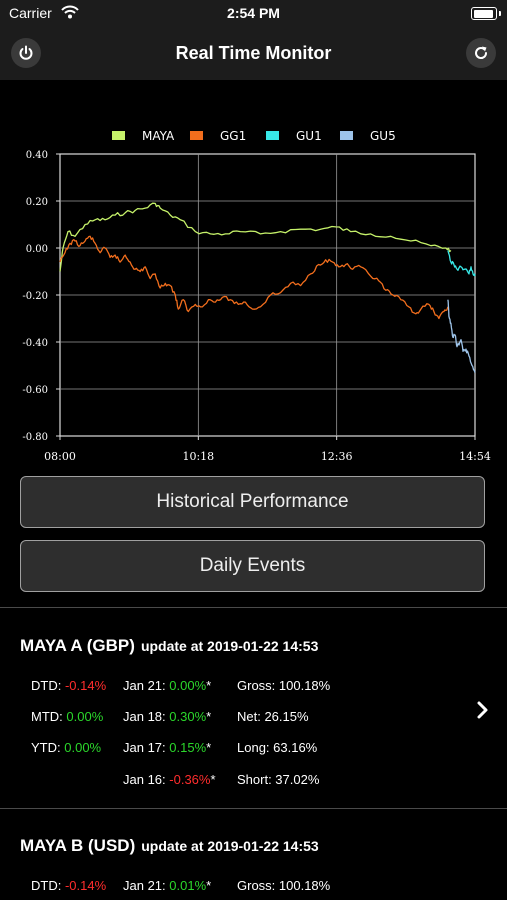  I want to click on ytd-value: 0.00%, so click(83, 747).